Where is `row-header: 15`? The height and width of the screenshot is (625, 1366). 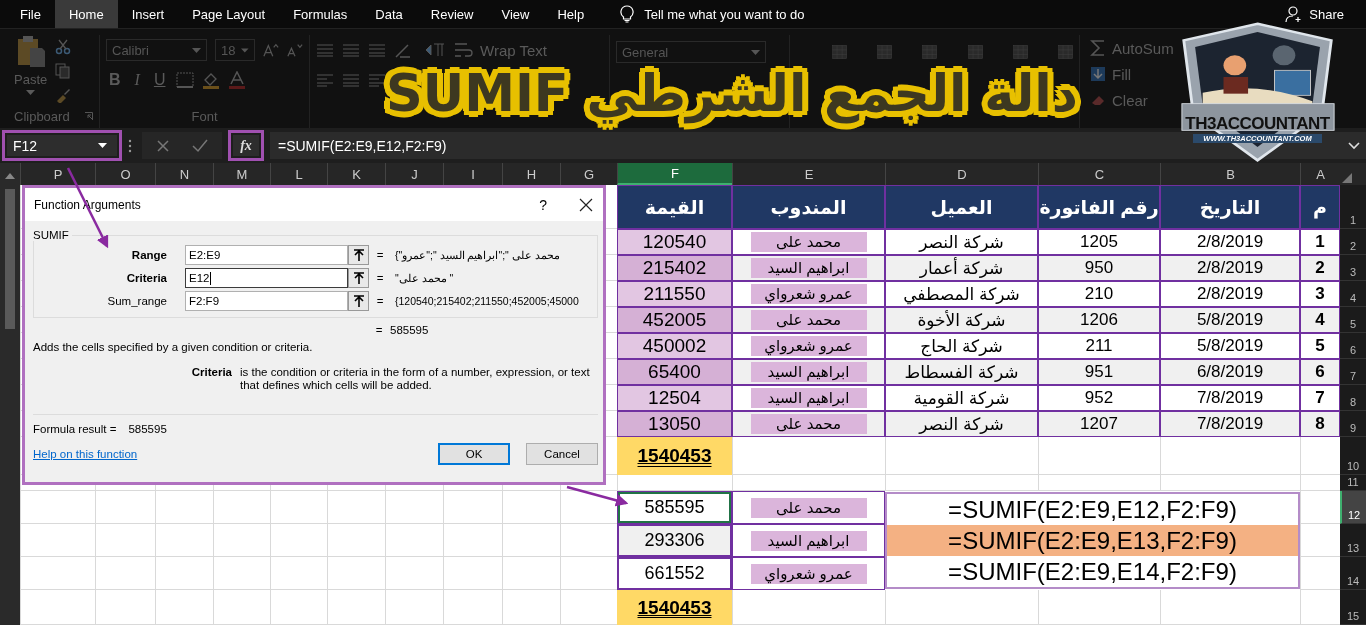 row-header: 15 is located at coordinates (1353, 607).